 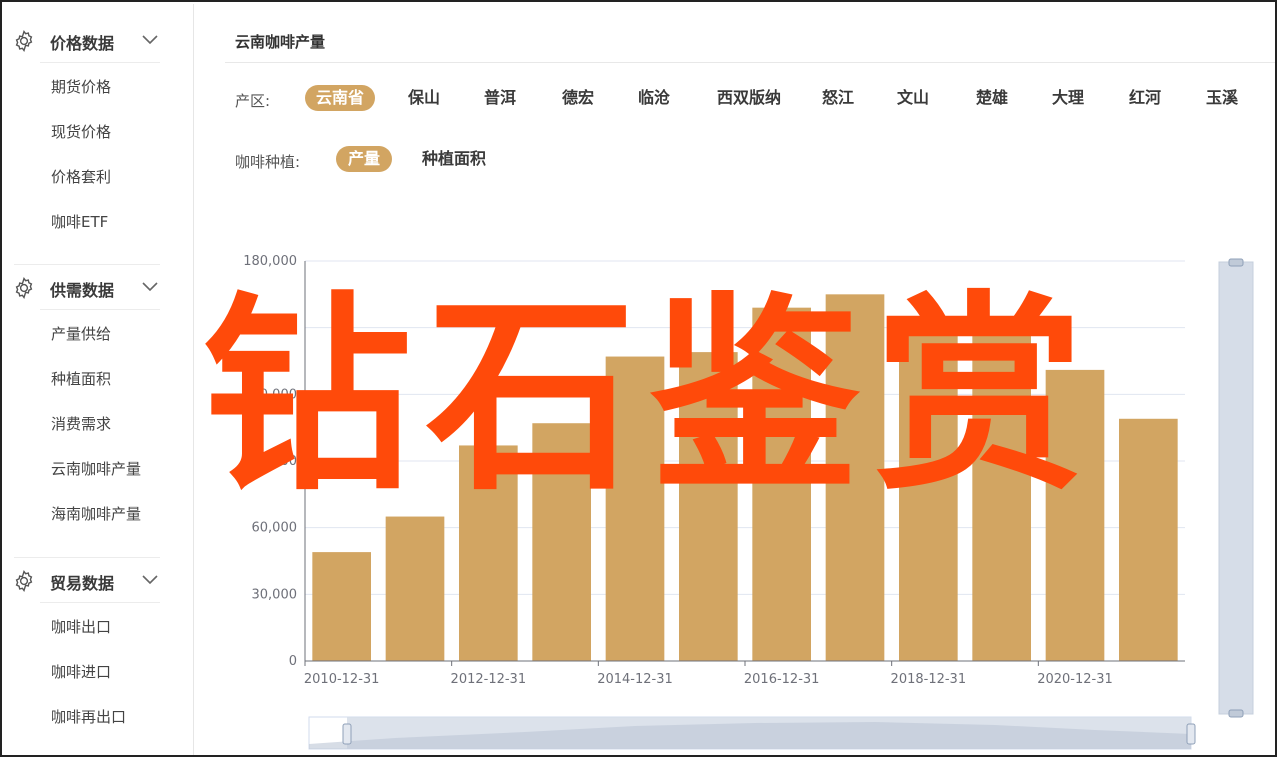 I want to click on sidebar-item-futures-price: 期货价格, so click(x=81, y=86).